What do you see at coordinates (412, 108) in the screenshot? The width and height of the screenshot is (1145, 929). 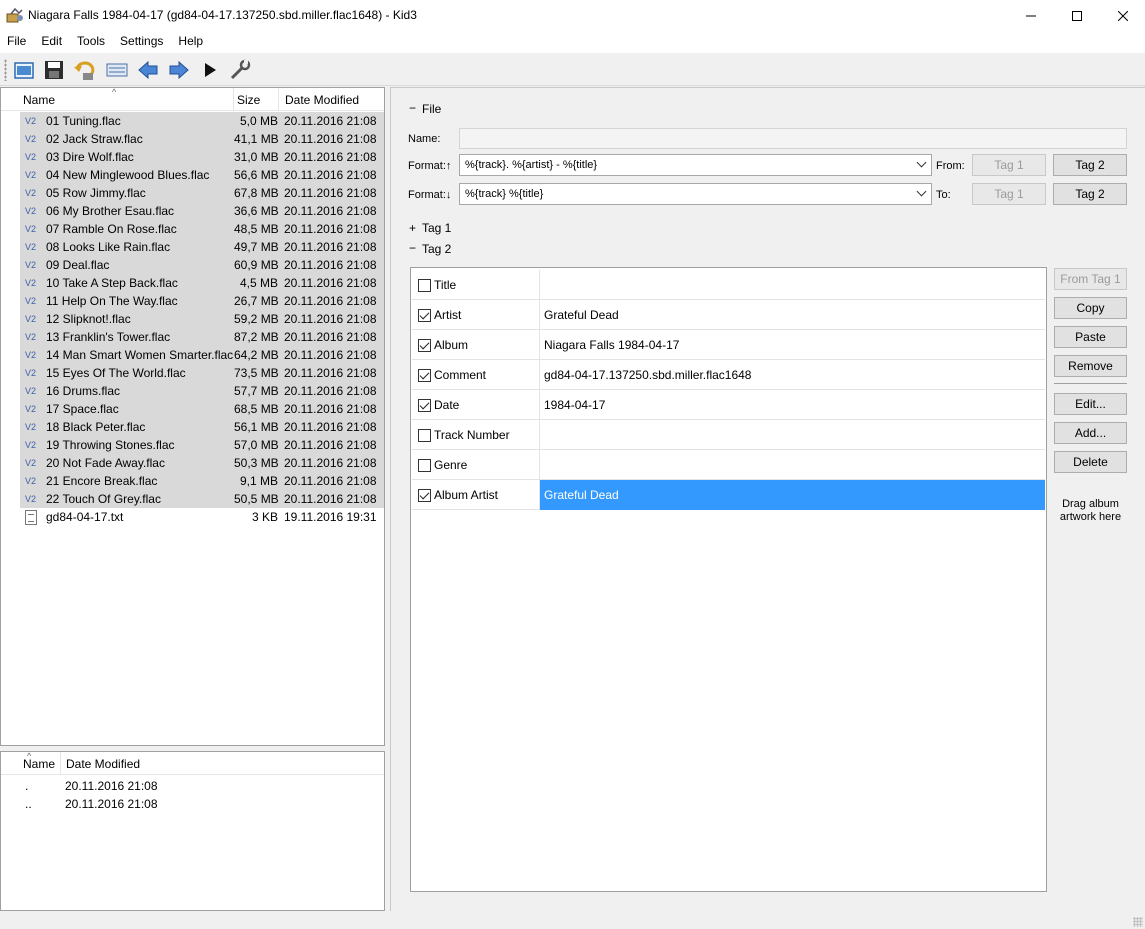 I see `file-section-toggle: −` at bounding box center [412, 108].